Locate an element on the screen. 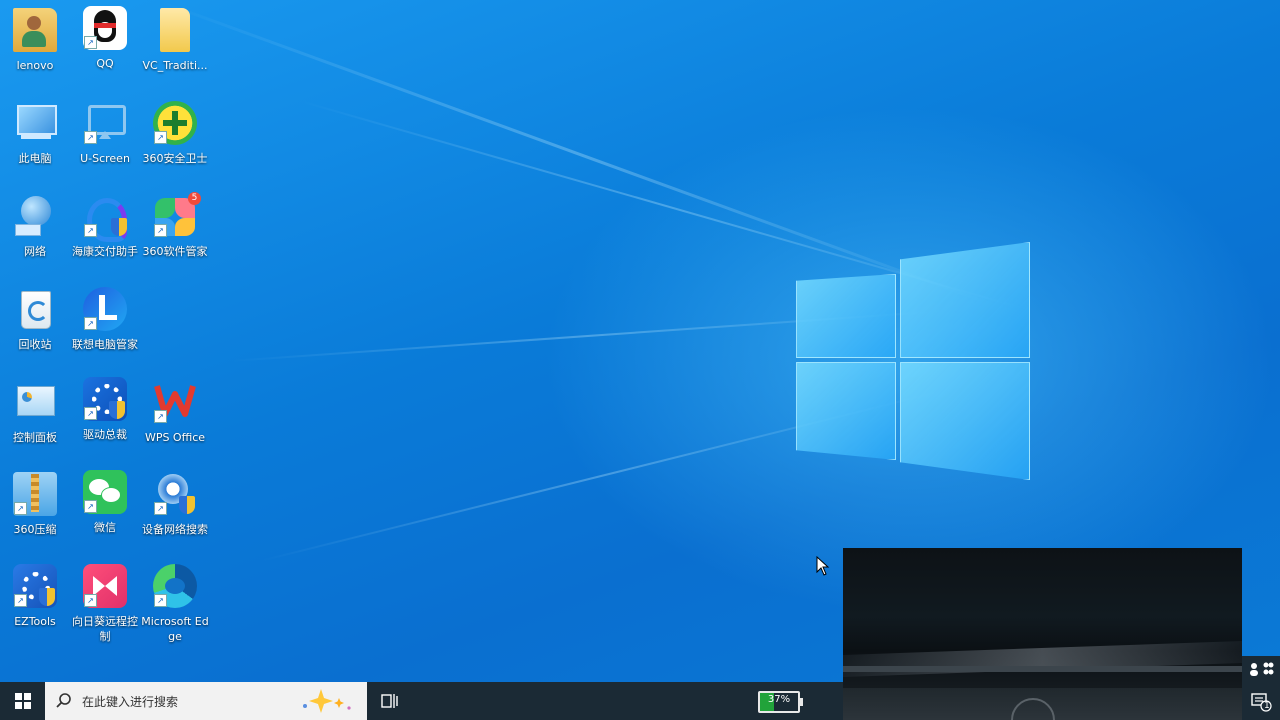 This screenshot has width=1280, height=720. 360-security-icon: ↗ is located at coordinates (175, 123).